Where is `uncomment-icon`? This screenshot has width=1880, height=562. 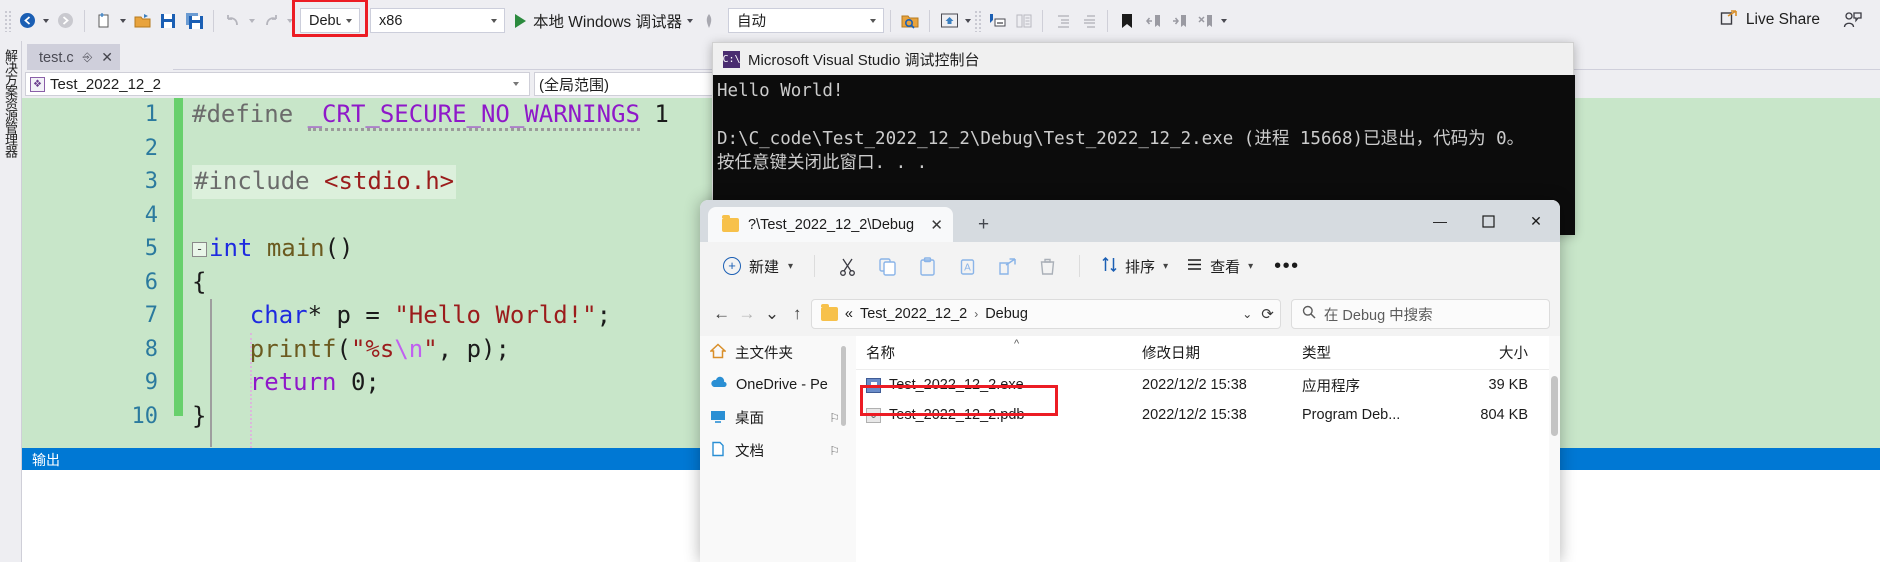
uncomment-icon is located at coordinates (1023, 21).